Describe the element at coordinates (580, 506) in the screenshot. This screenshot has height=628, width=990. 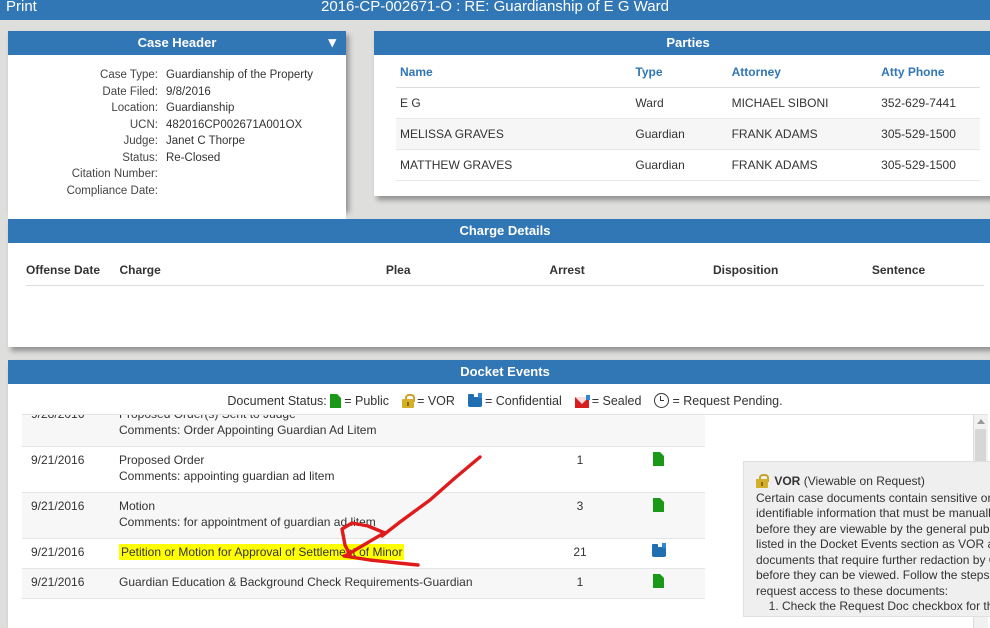
I see `docket-event-page-count: 3` at that location.